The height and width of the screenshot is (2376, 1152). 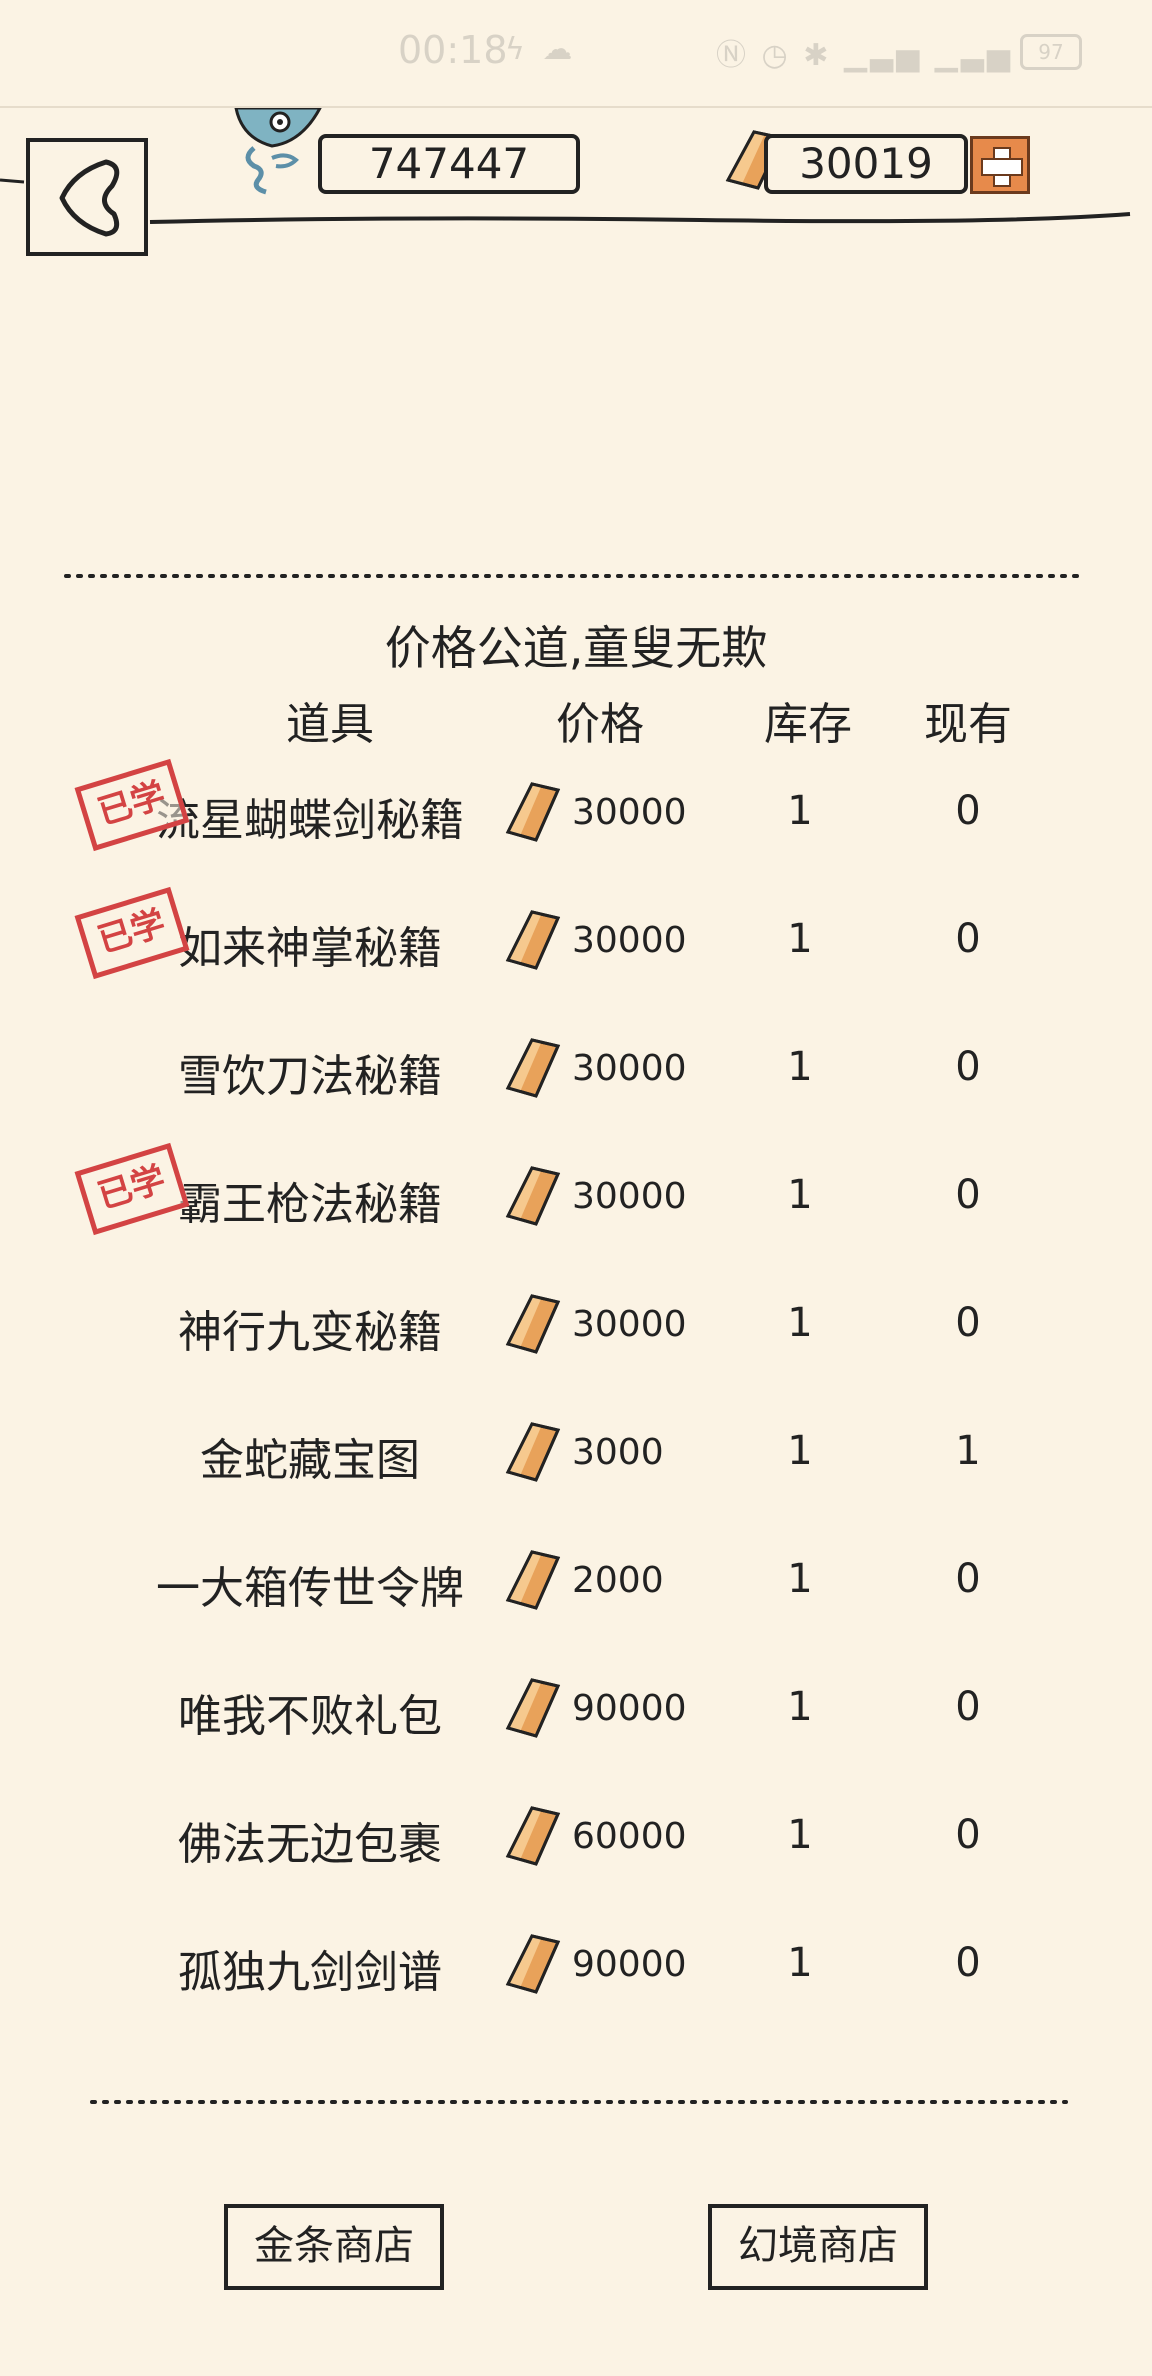 I want to click on shop-item-row: 金蛇藏宝图 3000 1 1, so click(x=576, y=1456).